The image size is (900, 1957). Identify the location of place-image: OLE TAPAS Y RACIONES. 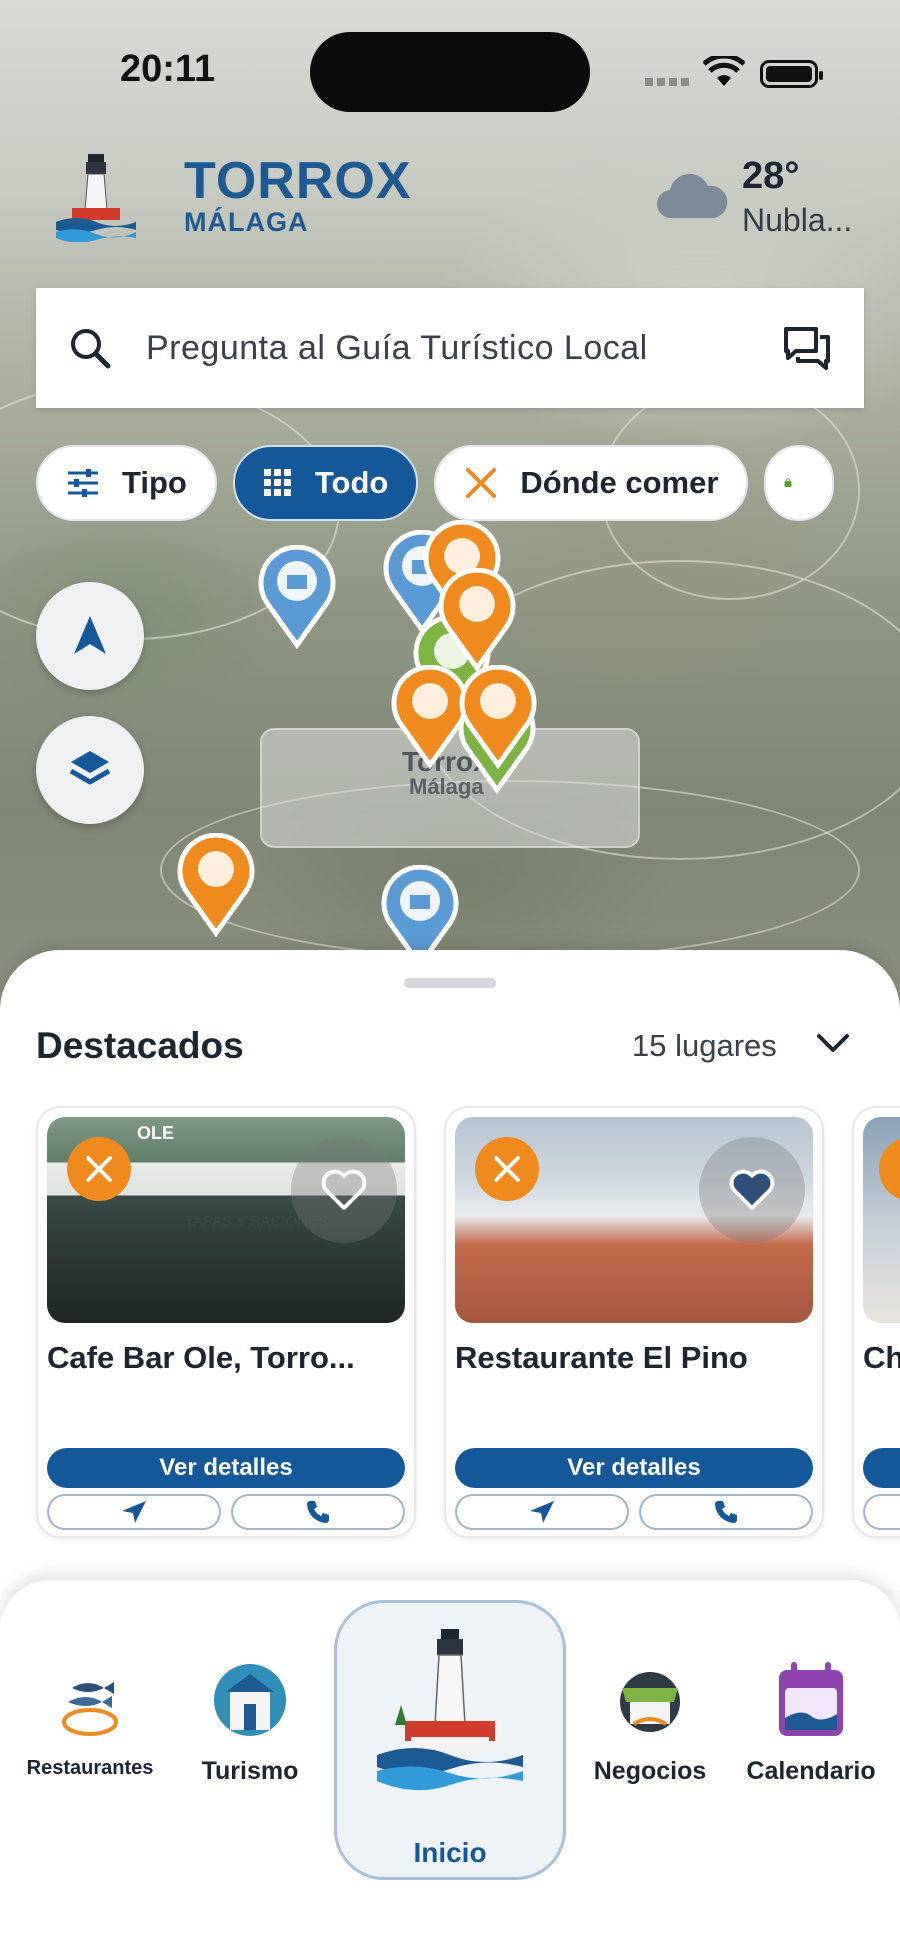
(226, 1220).